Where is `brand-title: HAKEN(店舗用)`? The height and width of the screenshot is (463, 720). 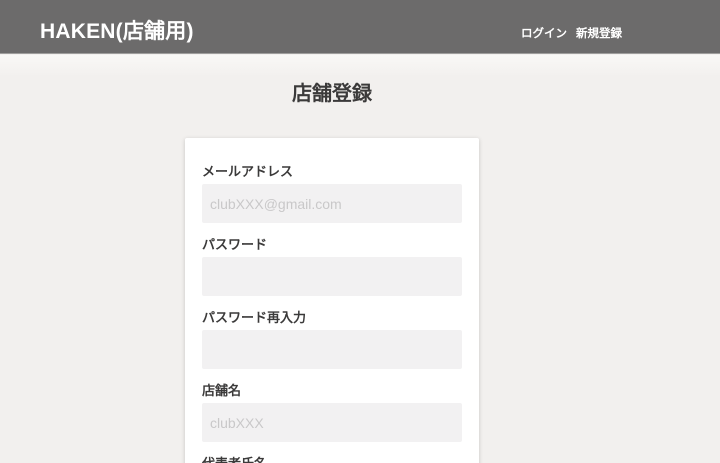
brand-title: HAKEN(店舗用) is located at coordinates (117, 32).